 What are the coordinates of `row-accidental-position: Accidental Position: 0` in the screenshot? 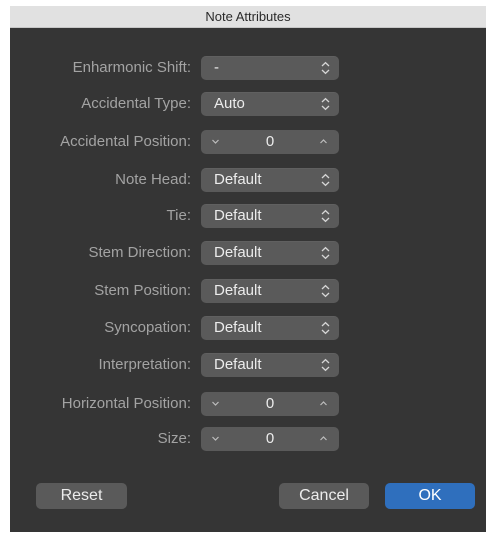 It's located at (248, 142).